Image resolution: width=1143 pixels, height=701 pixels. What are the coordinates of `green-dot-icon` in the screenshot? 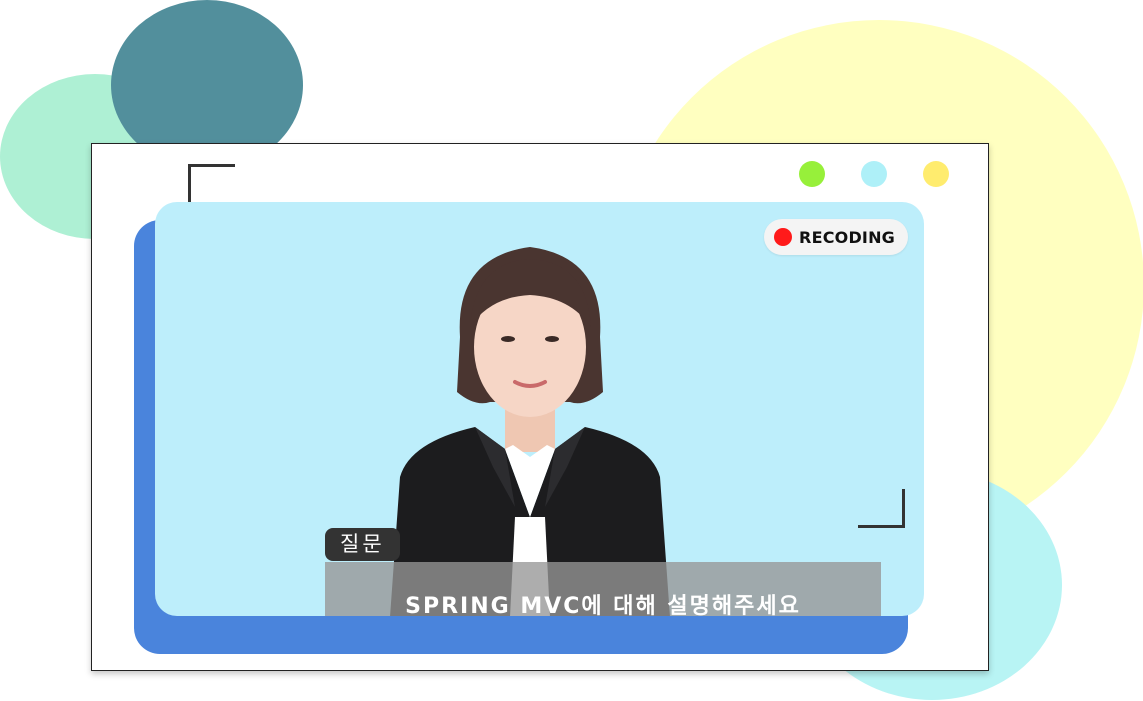 It's located at (812, 174).